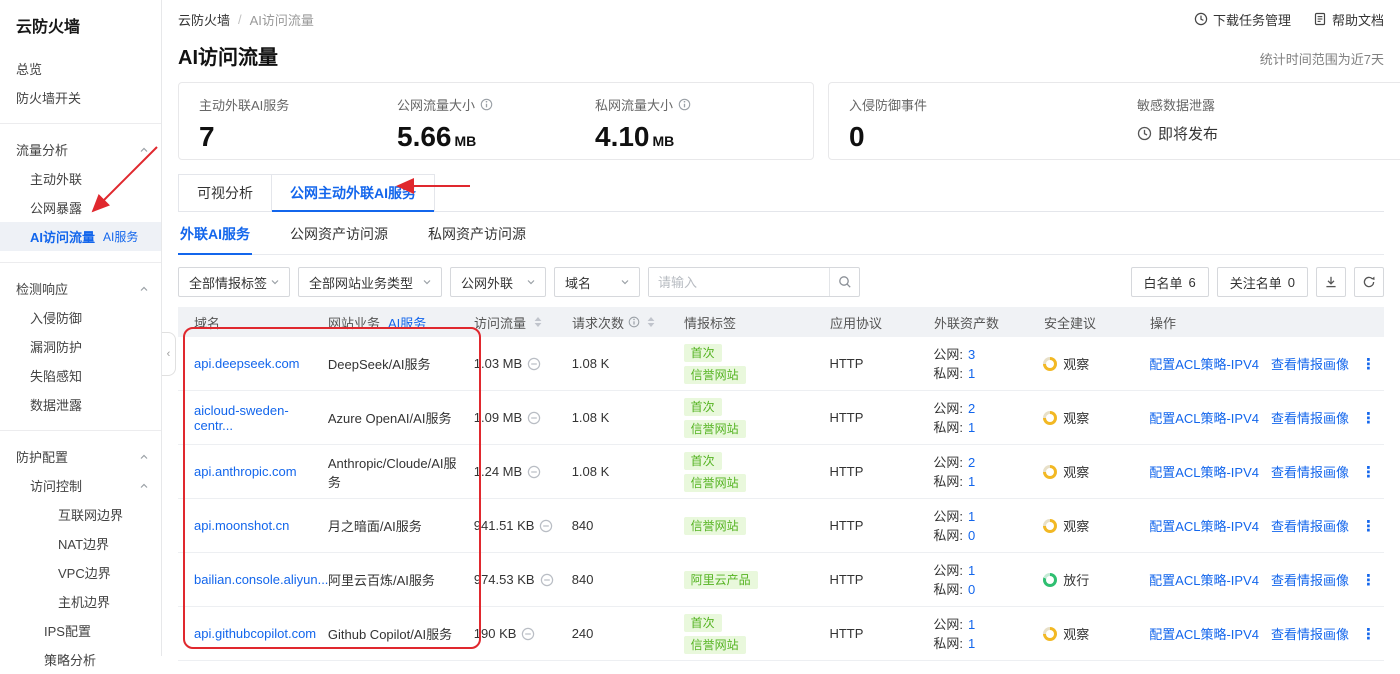 The height and width of the screenshot is (674, 1400). What do you see at coordinates (80, 68) in the screenshot?
I see `sidebar-item: 总览` at bounding box center [80, 68].